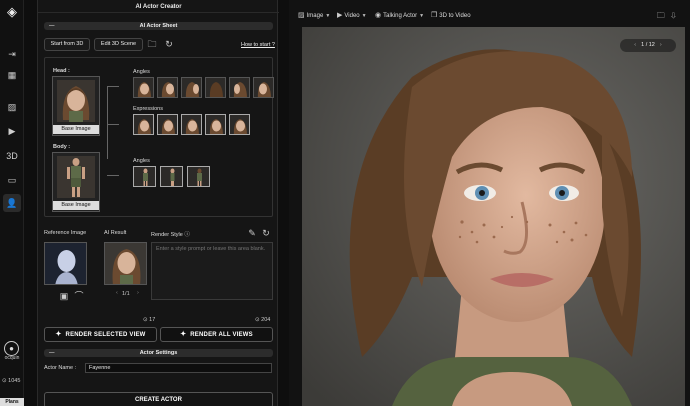 The image size is (690, 406). What do you see at coordinates (65, 263) in the screenshot?
I see `reference-image` at bounding box center [65, 263].